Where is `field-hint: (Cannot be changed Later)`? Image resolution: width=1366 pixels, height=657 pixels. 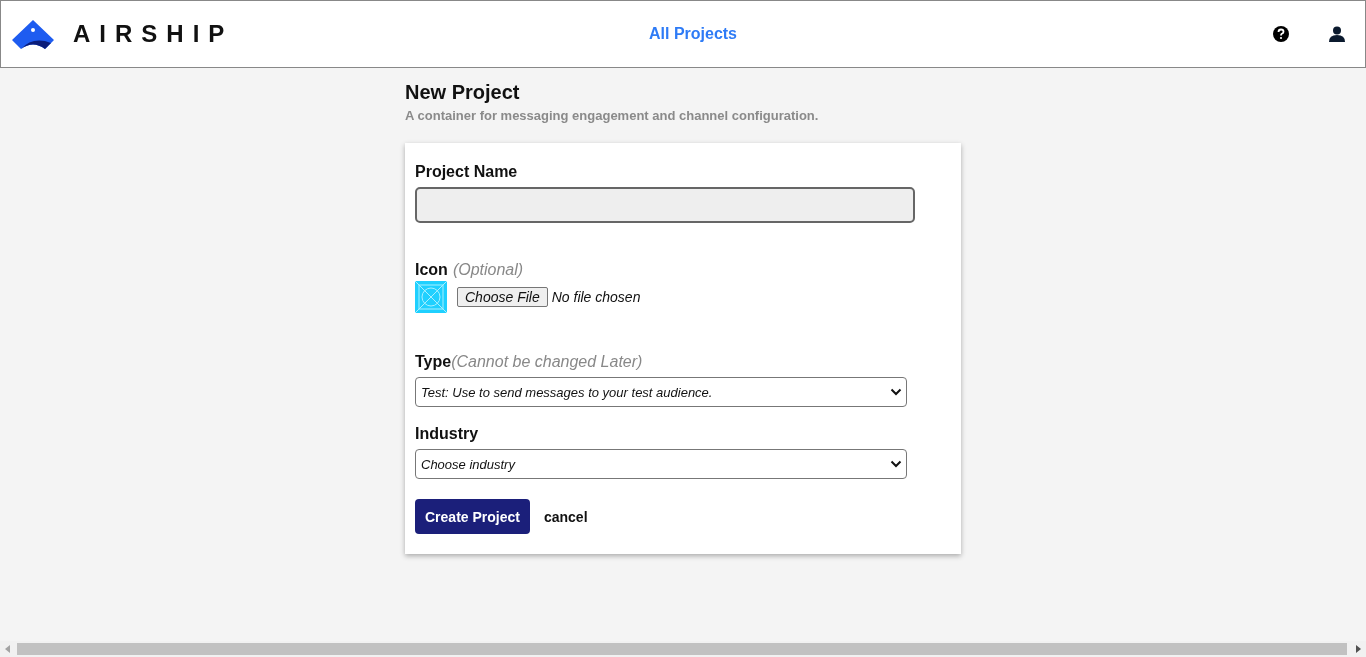 field-hint: (Cannot be changed Later) is located at coordinates (547, 362).